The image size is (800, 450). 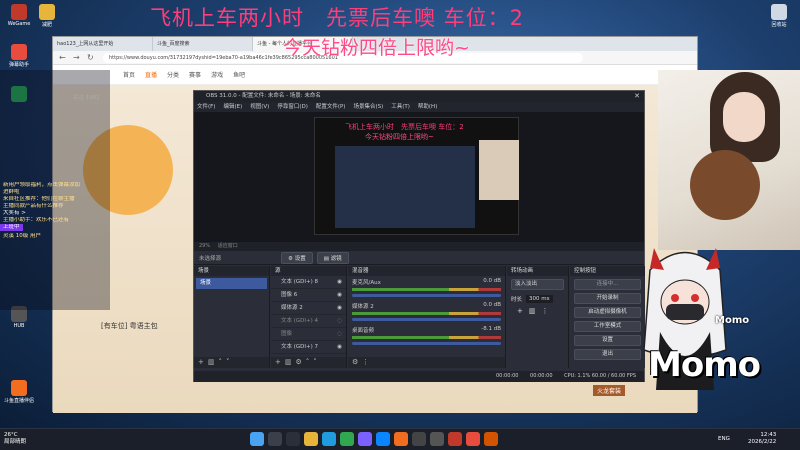 What do you see at coordinates (329, 439) in the screenshot?
I see `edge-icon` at bounding box center [329, 439].